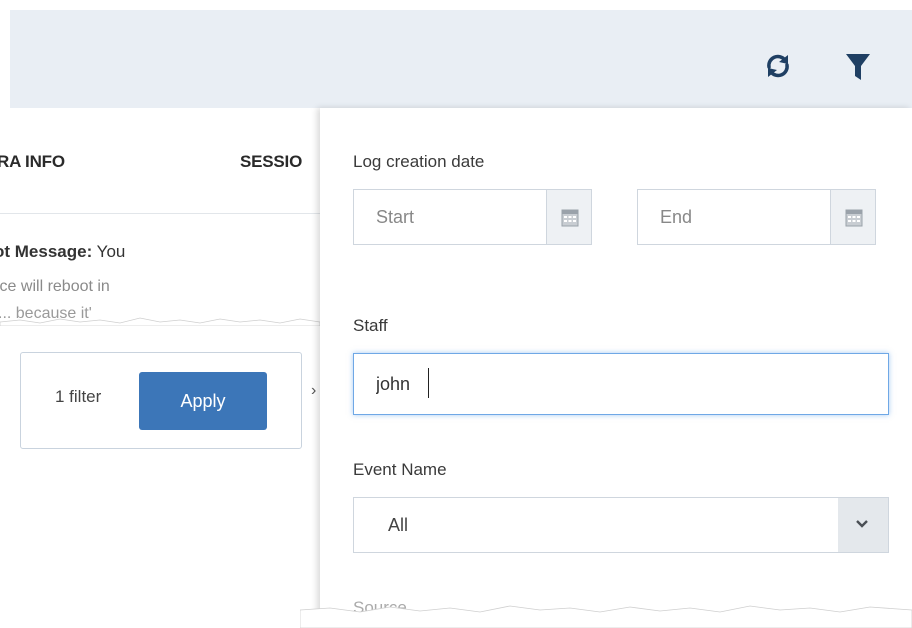 The width and height of the screenshot is (912, 628). I want to click on event-name-value: All, so click(398, 525).